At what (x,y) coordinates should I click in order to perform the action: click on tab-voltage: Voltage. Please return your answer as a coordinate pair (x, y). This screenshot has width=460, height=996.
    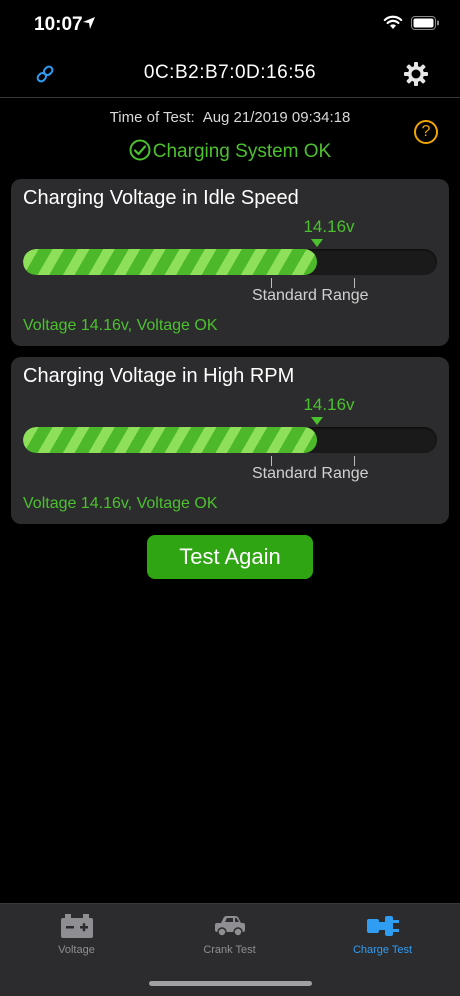
    Looking at the image, I should click on (76, 934).